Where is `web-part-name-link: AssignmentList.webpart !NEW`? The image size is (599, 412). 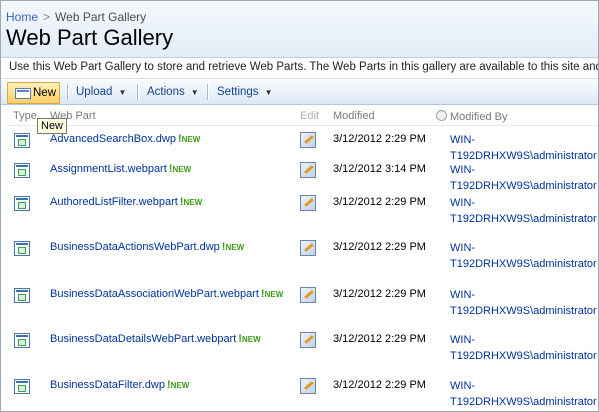 web-part-name-link: AssignmentList.webpart !NEW is located at coordinates (120, 169).